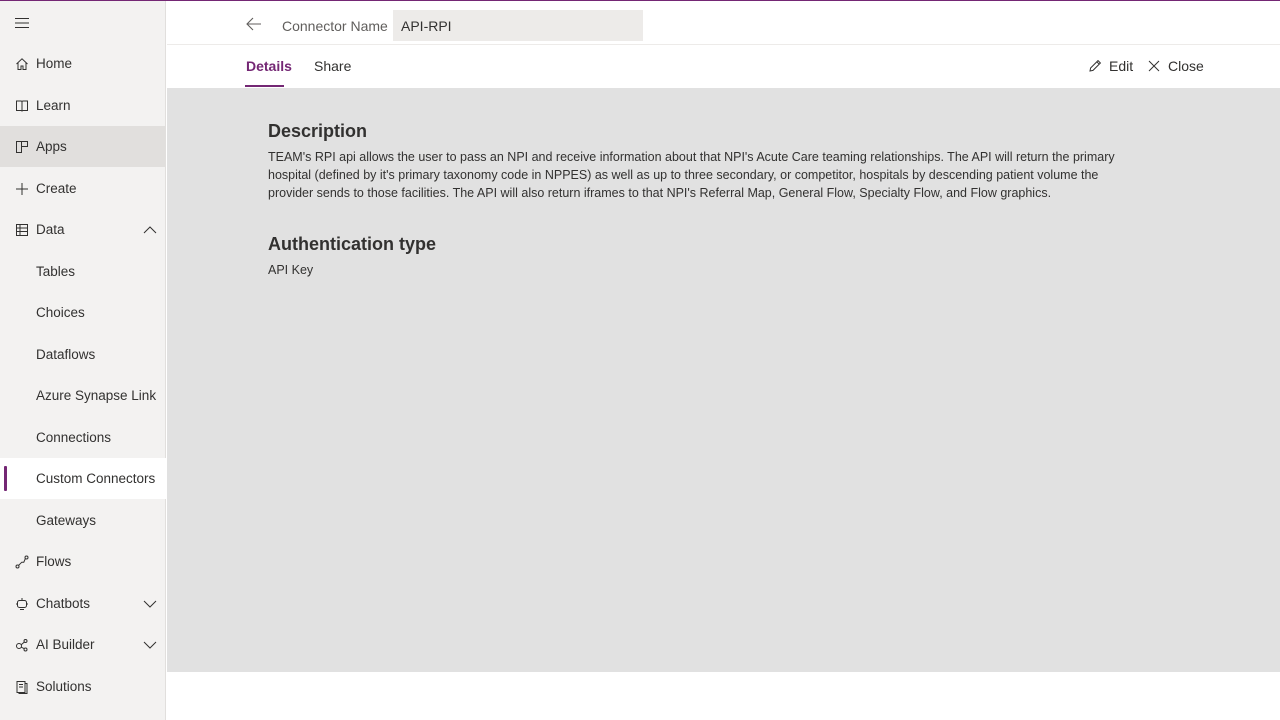 This screenshot has height=720, width=1280. What do you see at coordinates (352, 244) in the screenshot?
I see `auth-type-heading: Authentication type` at bounding box center [352, 244].